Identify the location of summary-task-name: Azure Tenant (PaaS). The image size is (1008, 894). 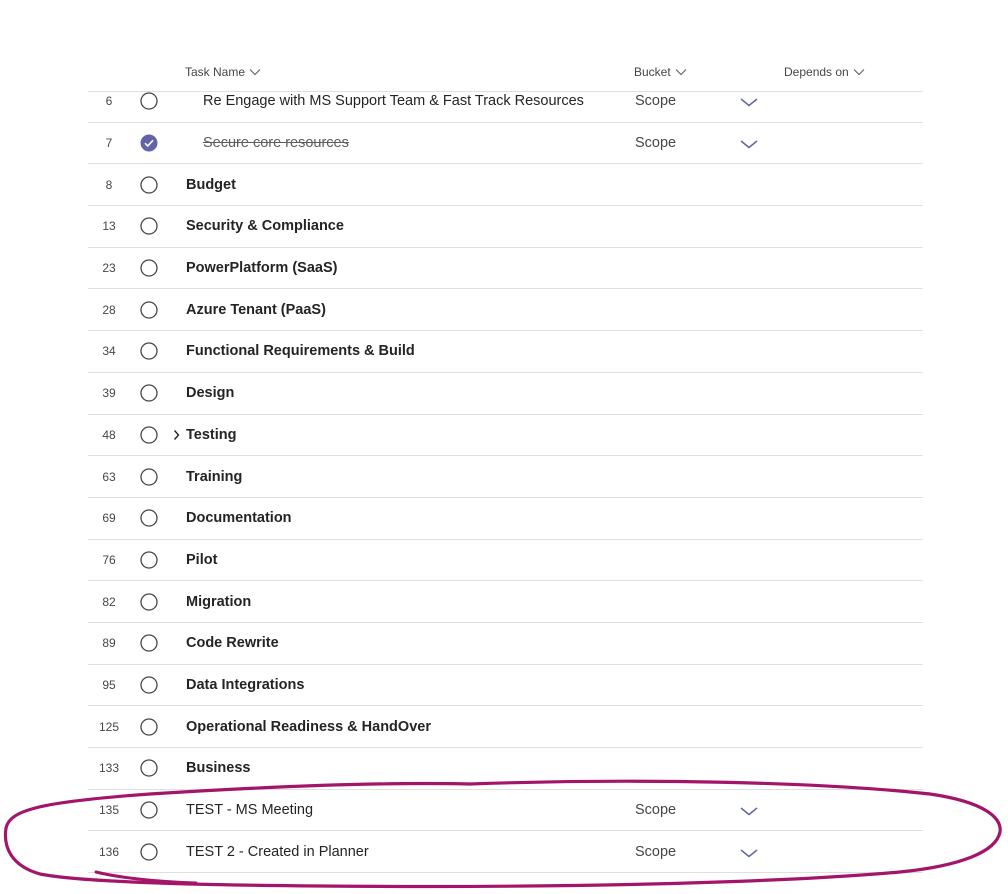
(256, 309).